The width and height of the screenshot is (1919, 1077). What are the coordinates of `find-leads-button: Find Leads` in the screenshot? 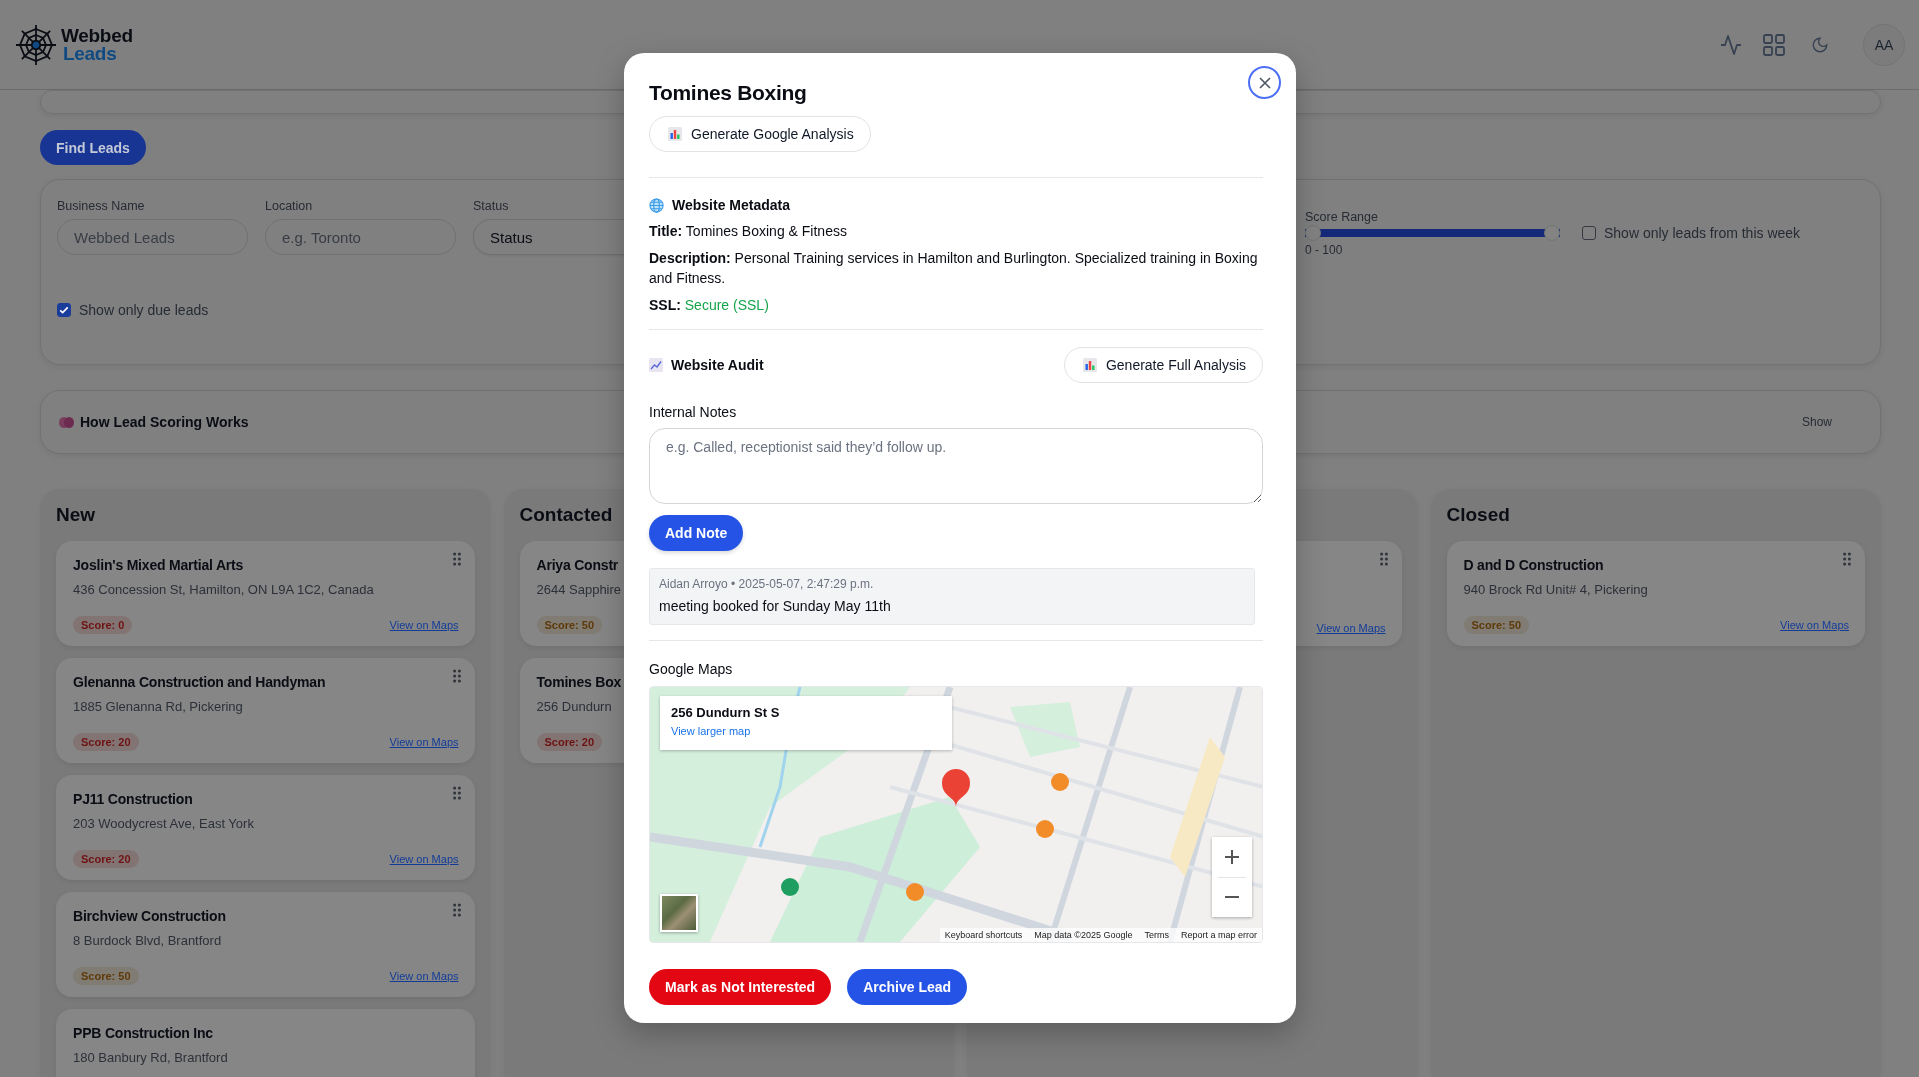 It's located at (93, 147).